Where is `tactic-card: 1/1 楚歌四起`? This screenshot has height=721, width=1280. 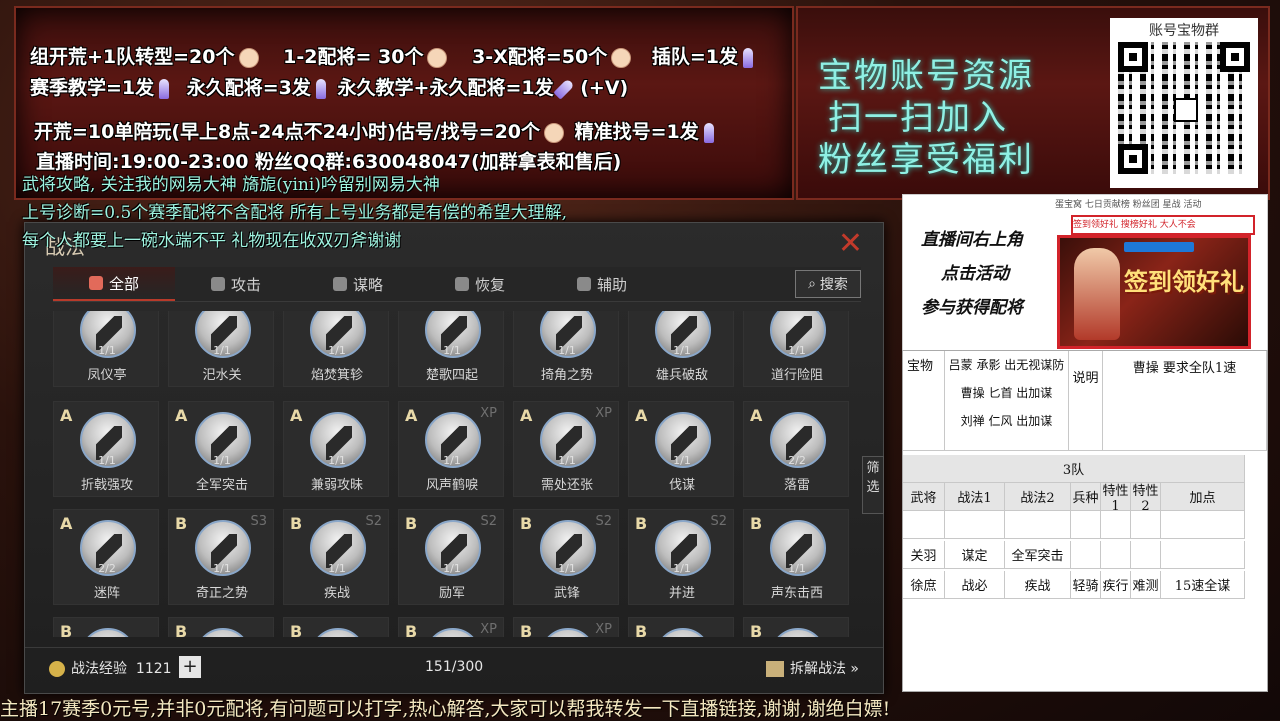
tactic-card: 1/1 楚歌四起 is located at coordinates (451, 349).